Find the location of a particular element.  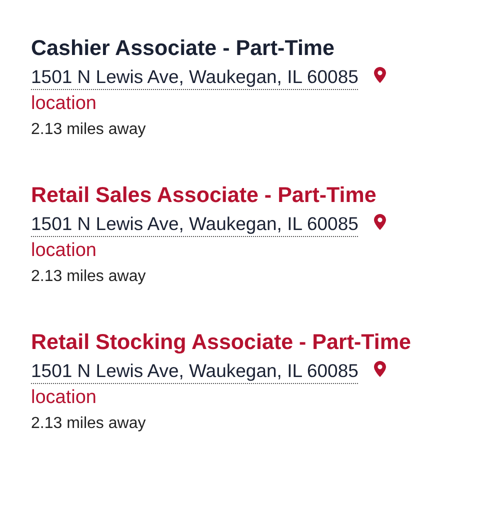

job-title-link: Retail Sales Associate - Part-Time is located at coordinates (203, 195).